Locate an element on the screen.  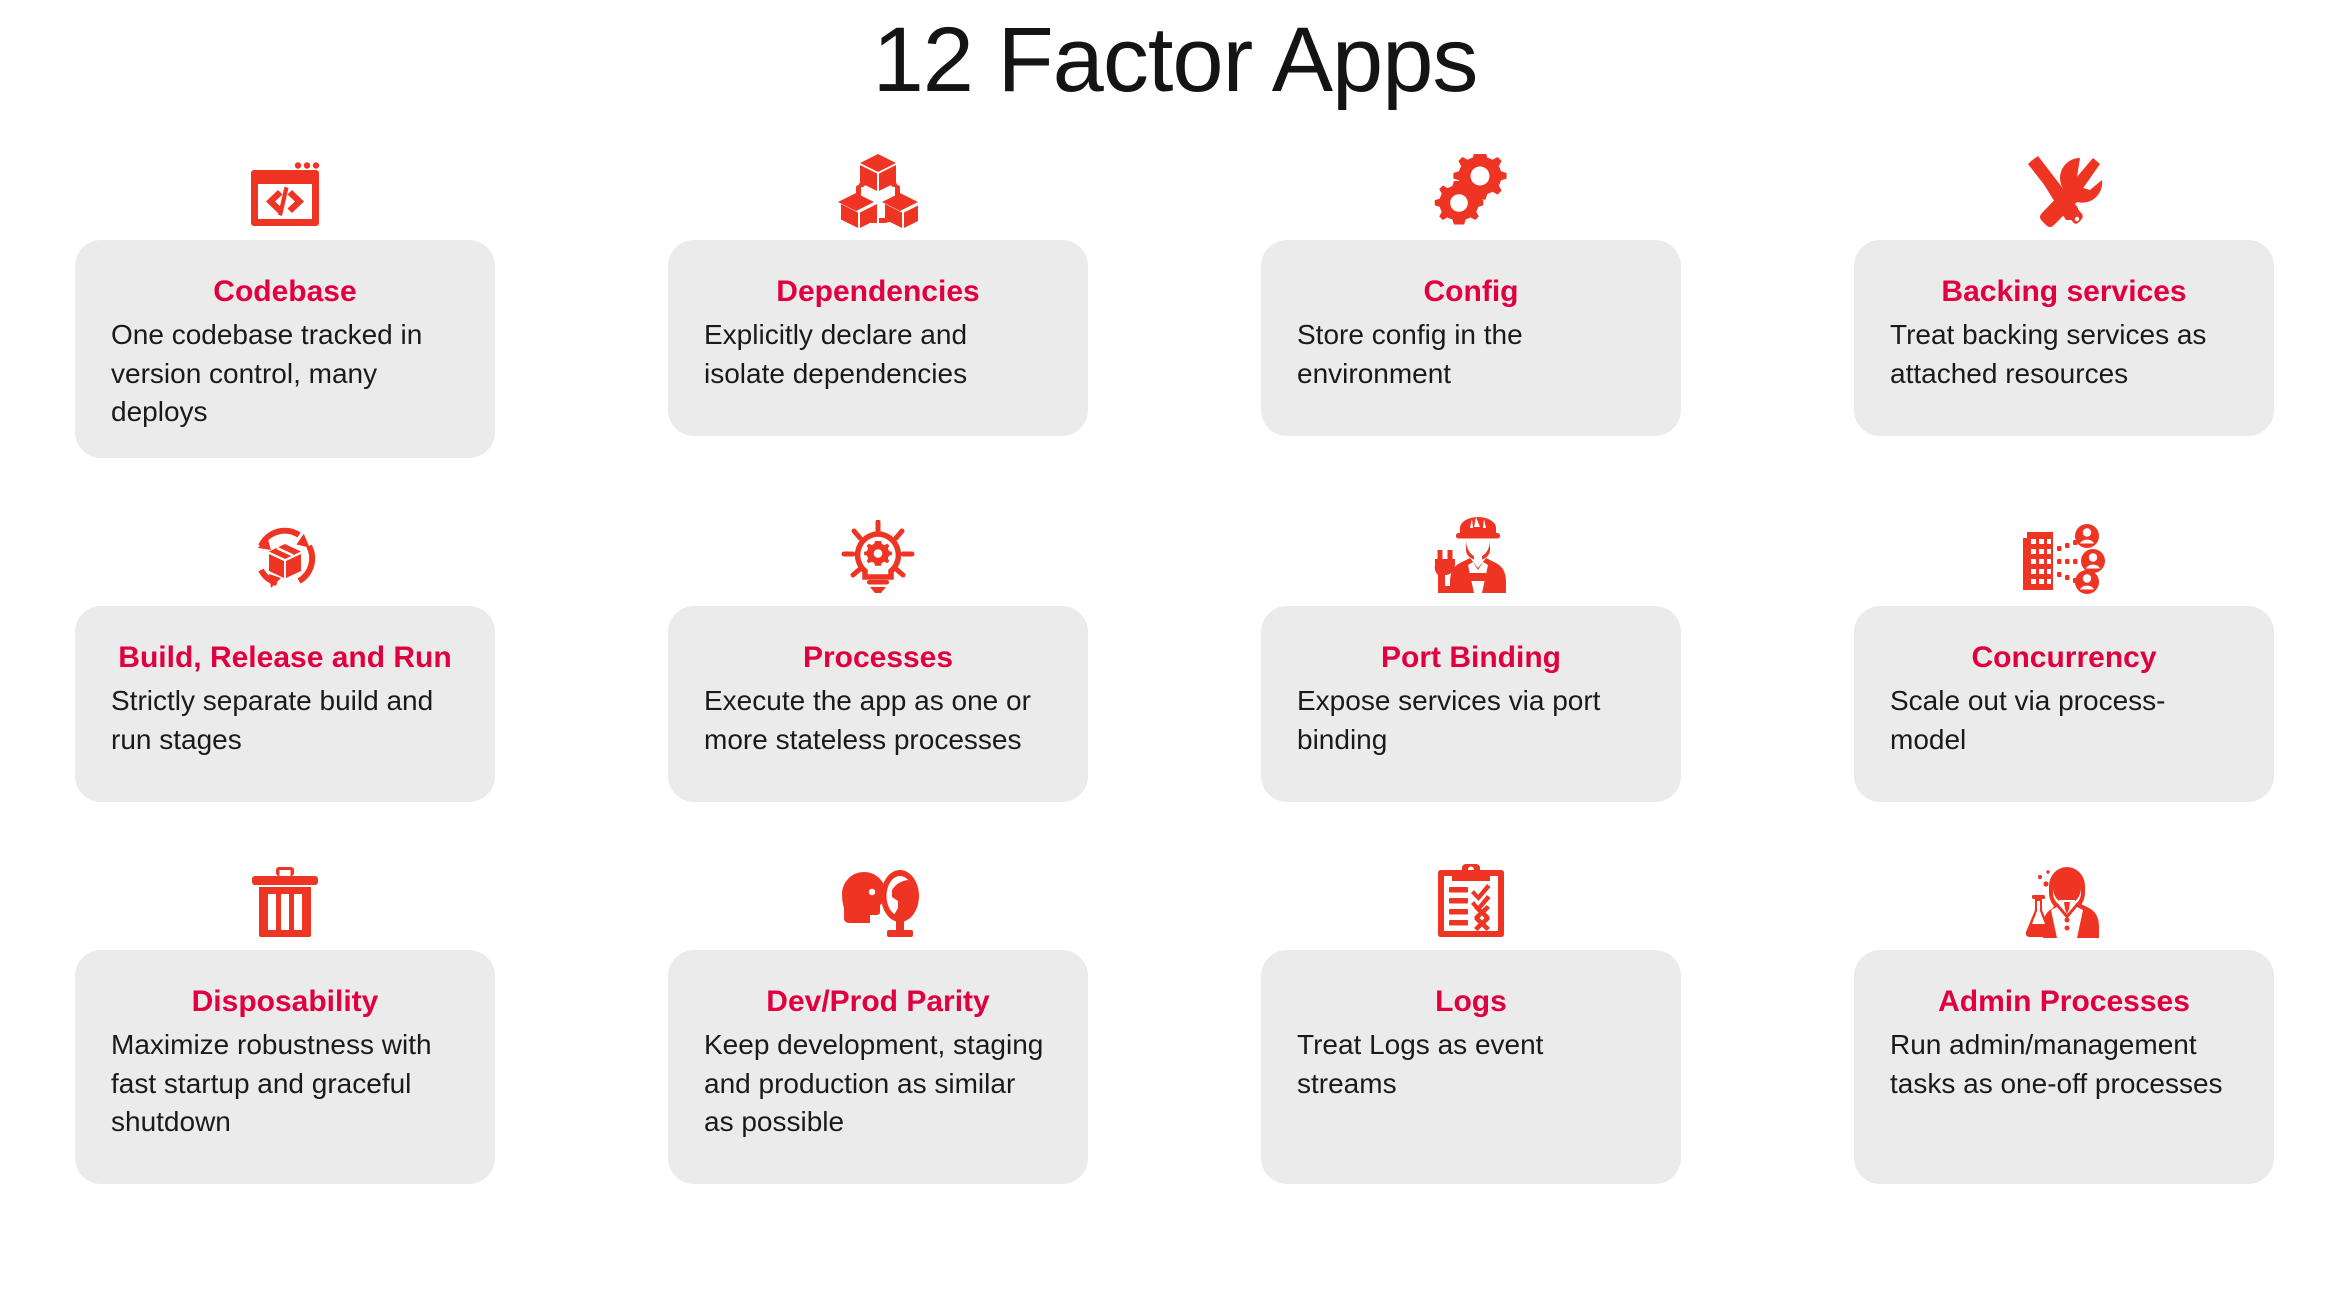
factor-card: Concurrency Scale out via process-model is located at coordinates (2064, 703).